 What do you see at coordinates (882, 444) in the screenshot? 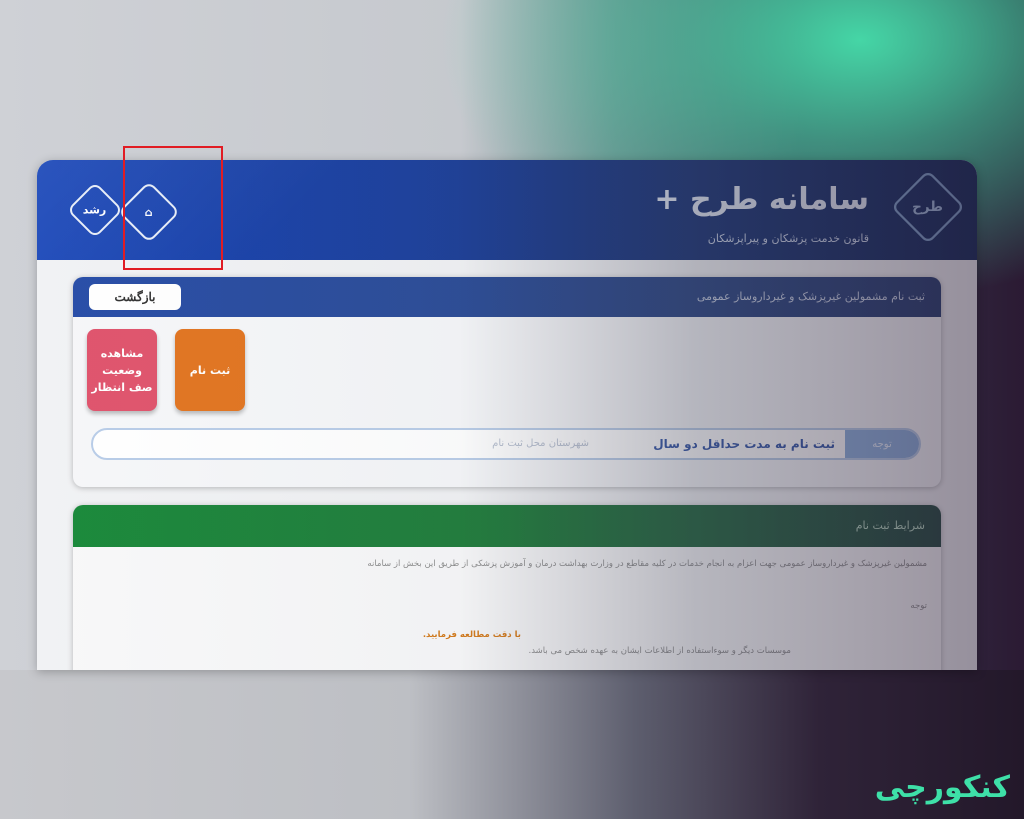
I see `notice-button: توجه` at bounding box center [882, 444].